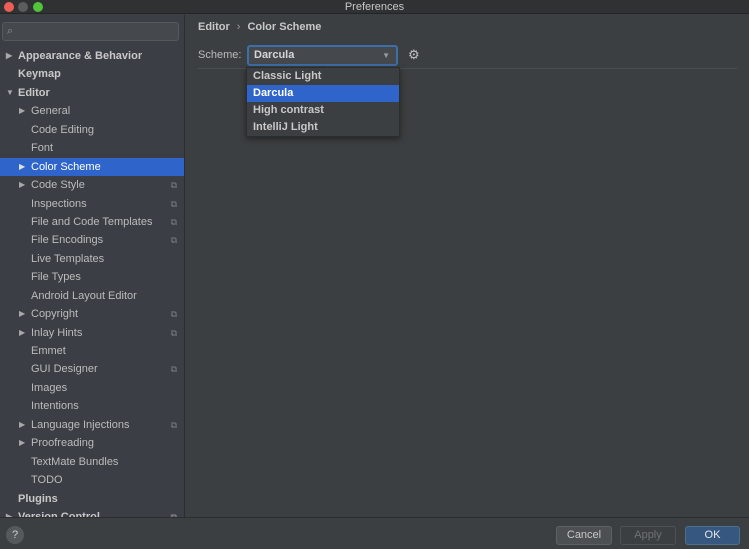 Image resolution: width=749 pixels, height=549 pixels. Describe the element at coordinates (712, 535) in the screenshot. I see `ok-button: OK` at that location.